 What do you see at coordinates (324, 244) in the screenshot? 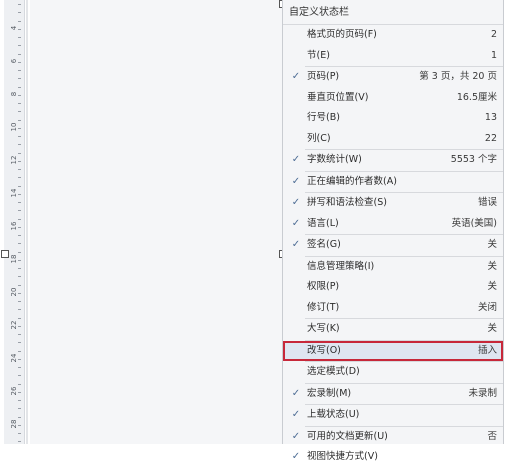
I see `menu-item-label: 签名(G)` at bounding box center [324, 244].